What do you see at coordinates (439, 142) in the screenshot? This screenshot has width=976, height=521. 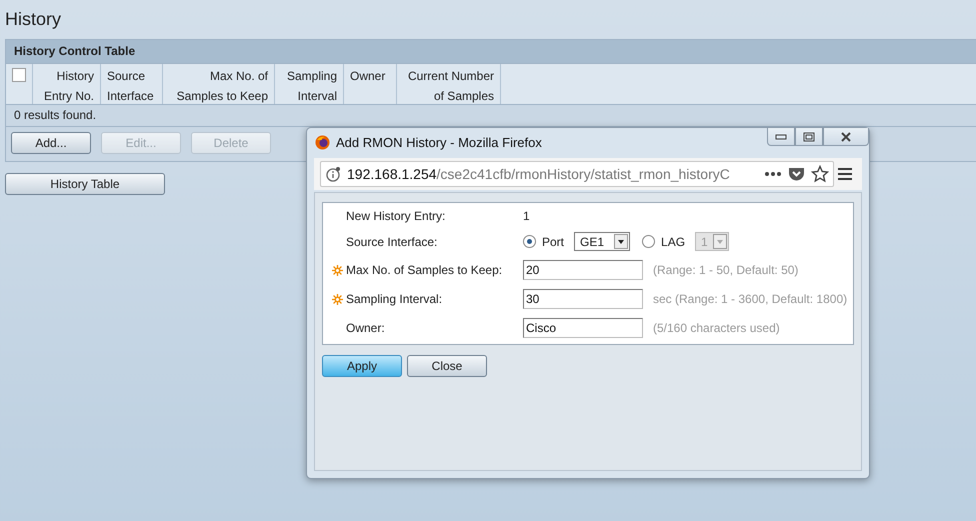 I see `window-title: Add RMON History - Mozilla Firefox` at bounding box center [439, 142].